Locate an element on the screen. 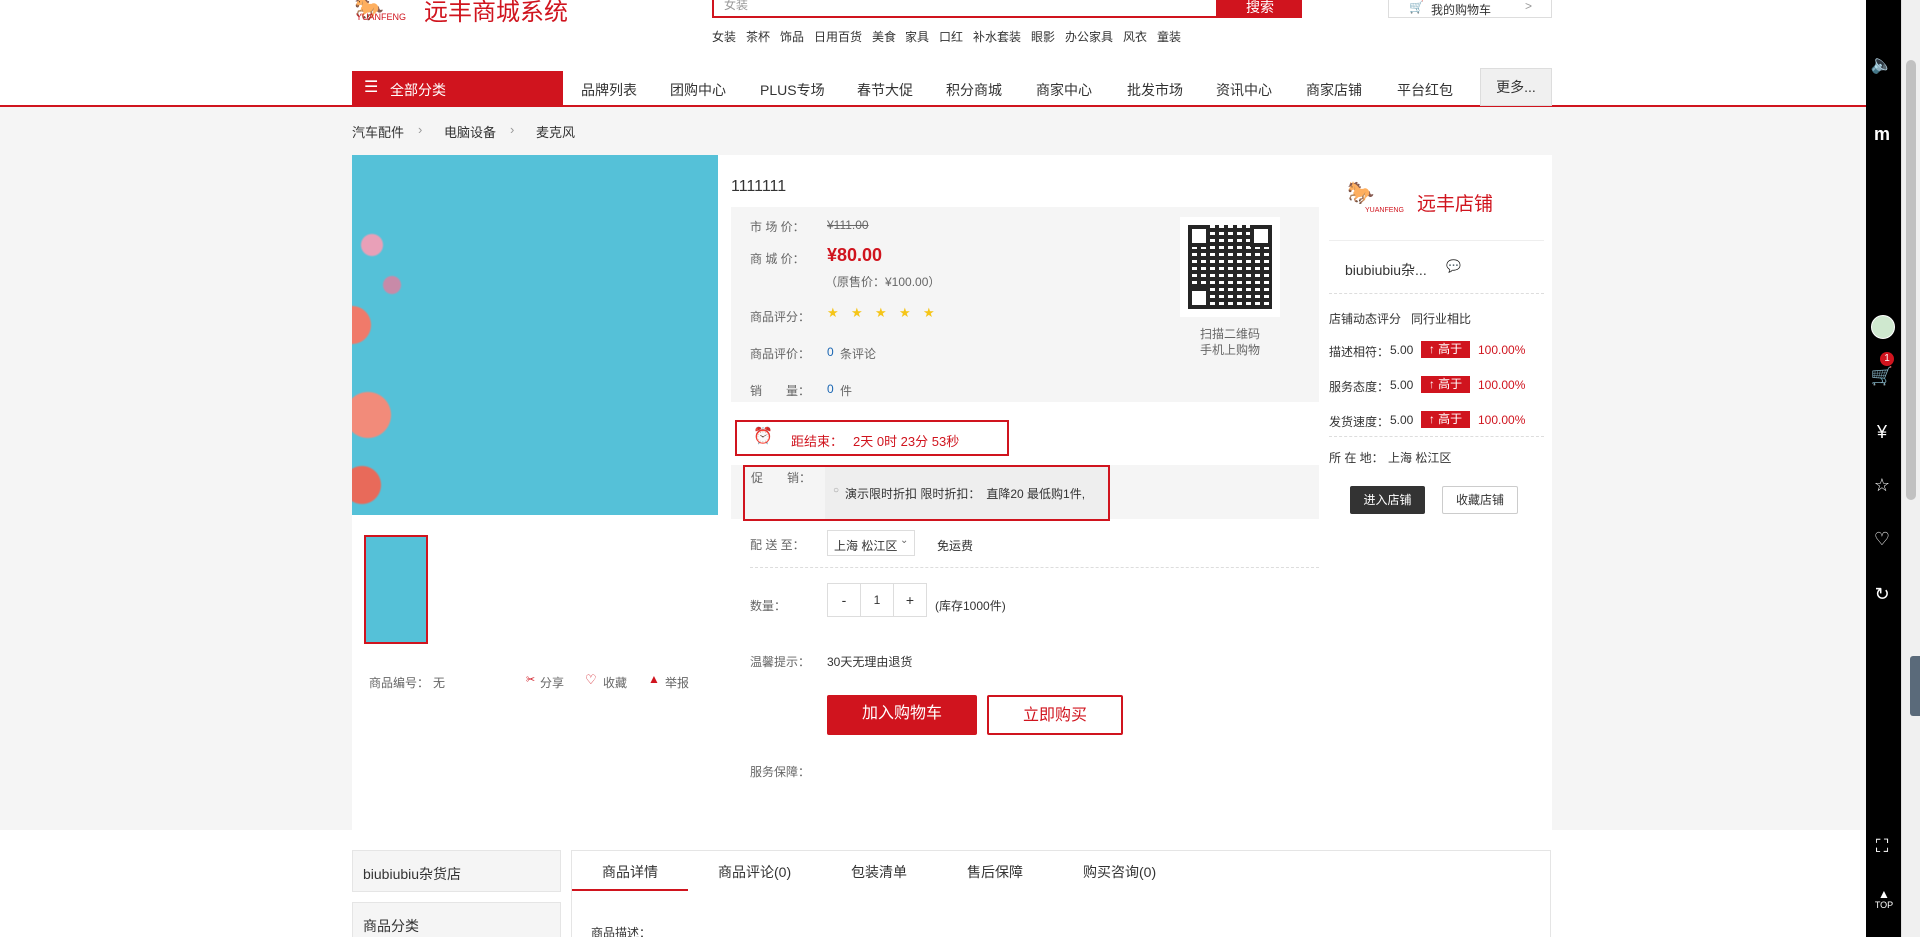 The image size is (1920, 937). sales-unit: 件 is located at coordinates (846, 391).